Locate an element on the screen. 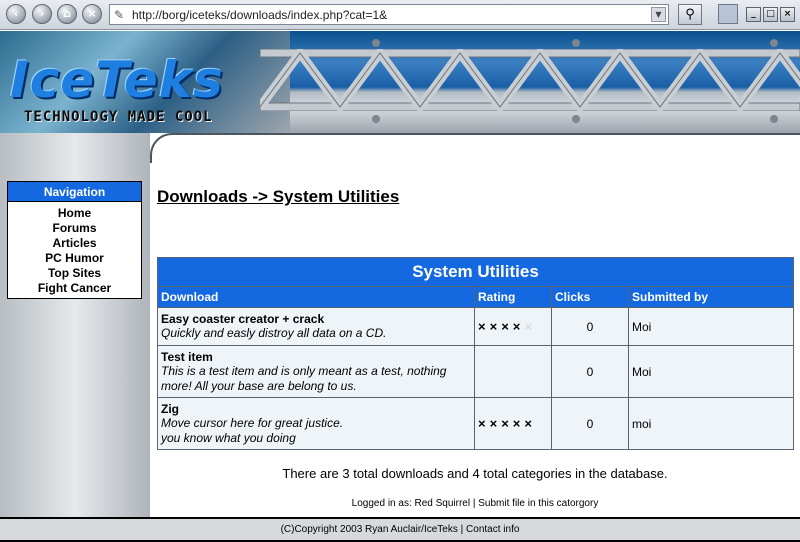 This screenshot has width=800, height=542. nav-link-pc-humor: PC Humor is located at coordinates (74, 258).